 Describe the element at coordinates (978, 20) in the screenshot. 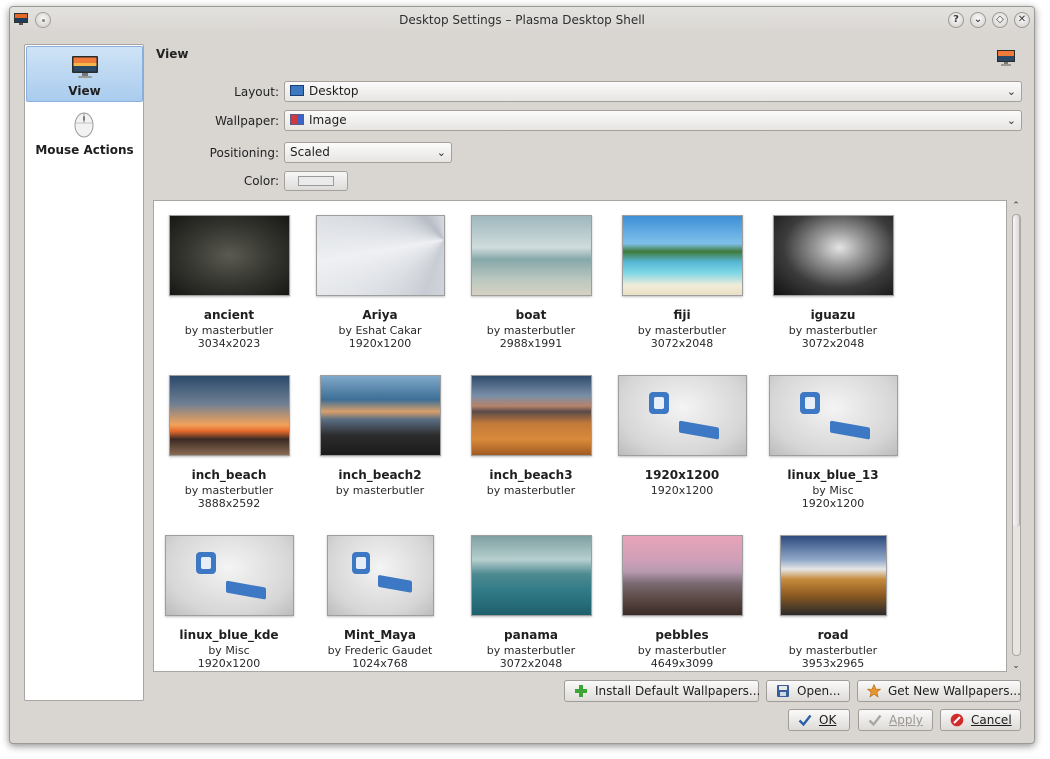

I see `minimize-button: ⌄` at that location.